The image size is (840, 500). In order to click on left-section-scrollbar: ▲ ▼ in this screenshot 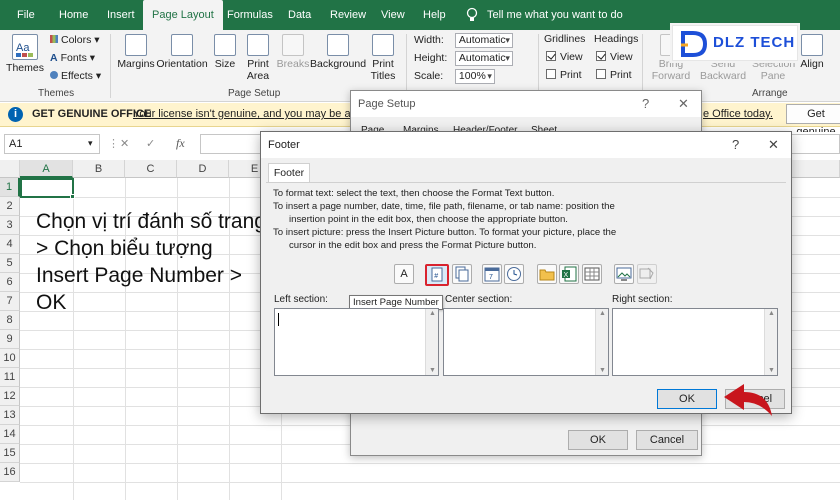, I will do `click(431, 342)`.